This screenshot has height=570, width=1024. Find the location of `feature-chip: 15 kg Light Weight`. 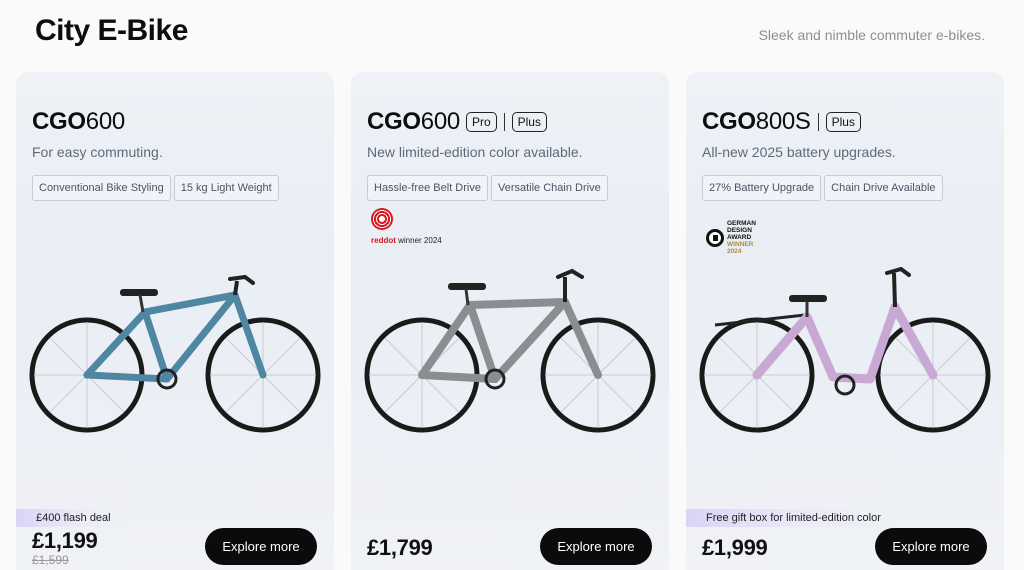

feature-chip: 15 kg Light Weight is located at coordinates (226, 188).